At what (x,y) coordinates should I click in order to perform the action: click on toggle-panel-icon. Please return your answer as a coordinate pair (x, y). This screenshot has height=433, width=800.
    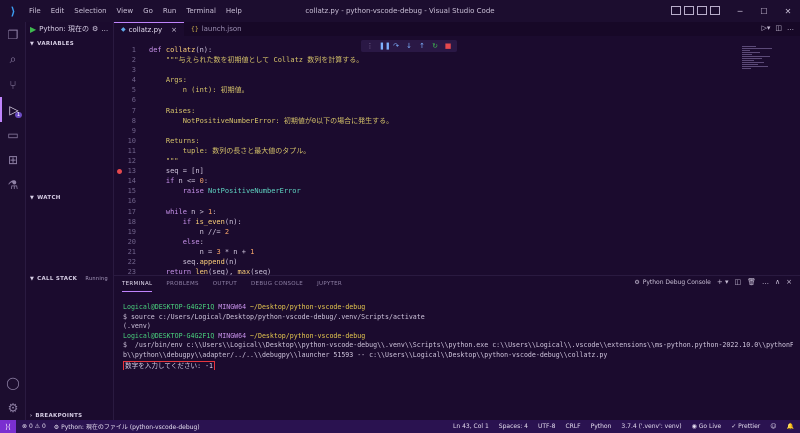
    Looking at the image, I should click on (689, 10).